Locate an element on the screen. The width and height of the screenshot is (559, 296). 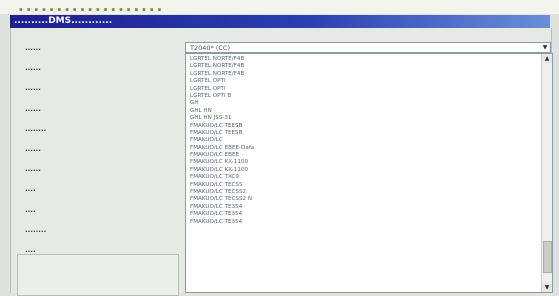
dropdown-option: LGRTEL OPTI B is located at coordinates (222, 96).